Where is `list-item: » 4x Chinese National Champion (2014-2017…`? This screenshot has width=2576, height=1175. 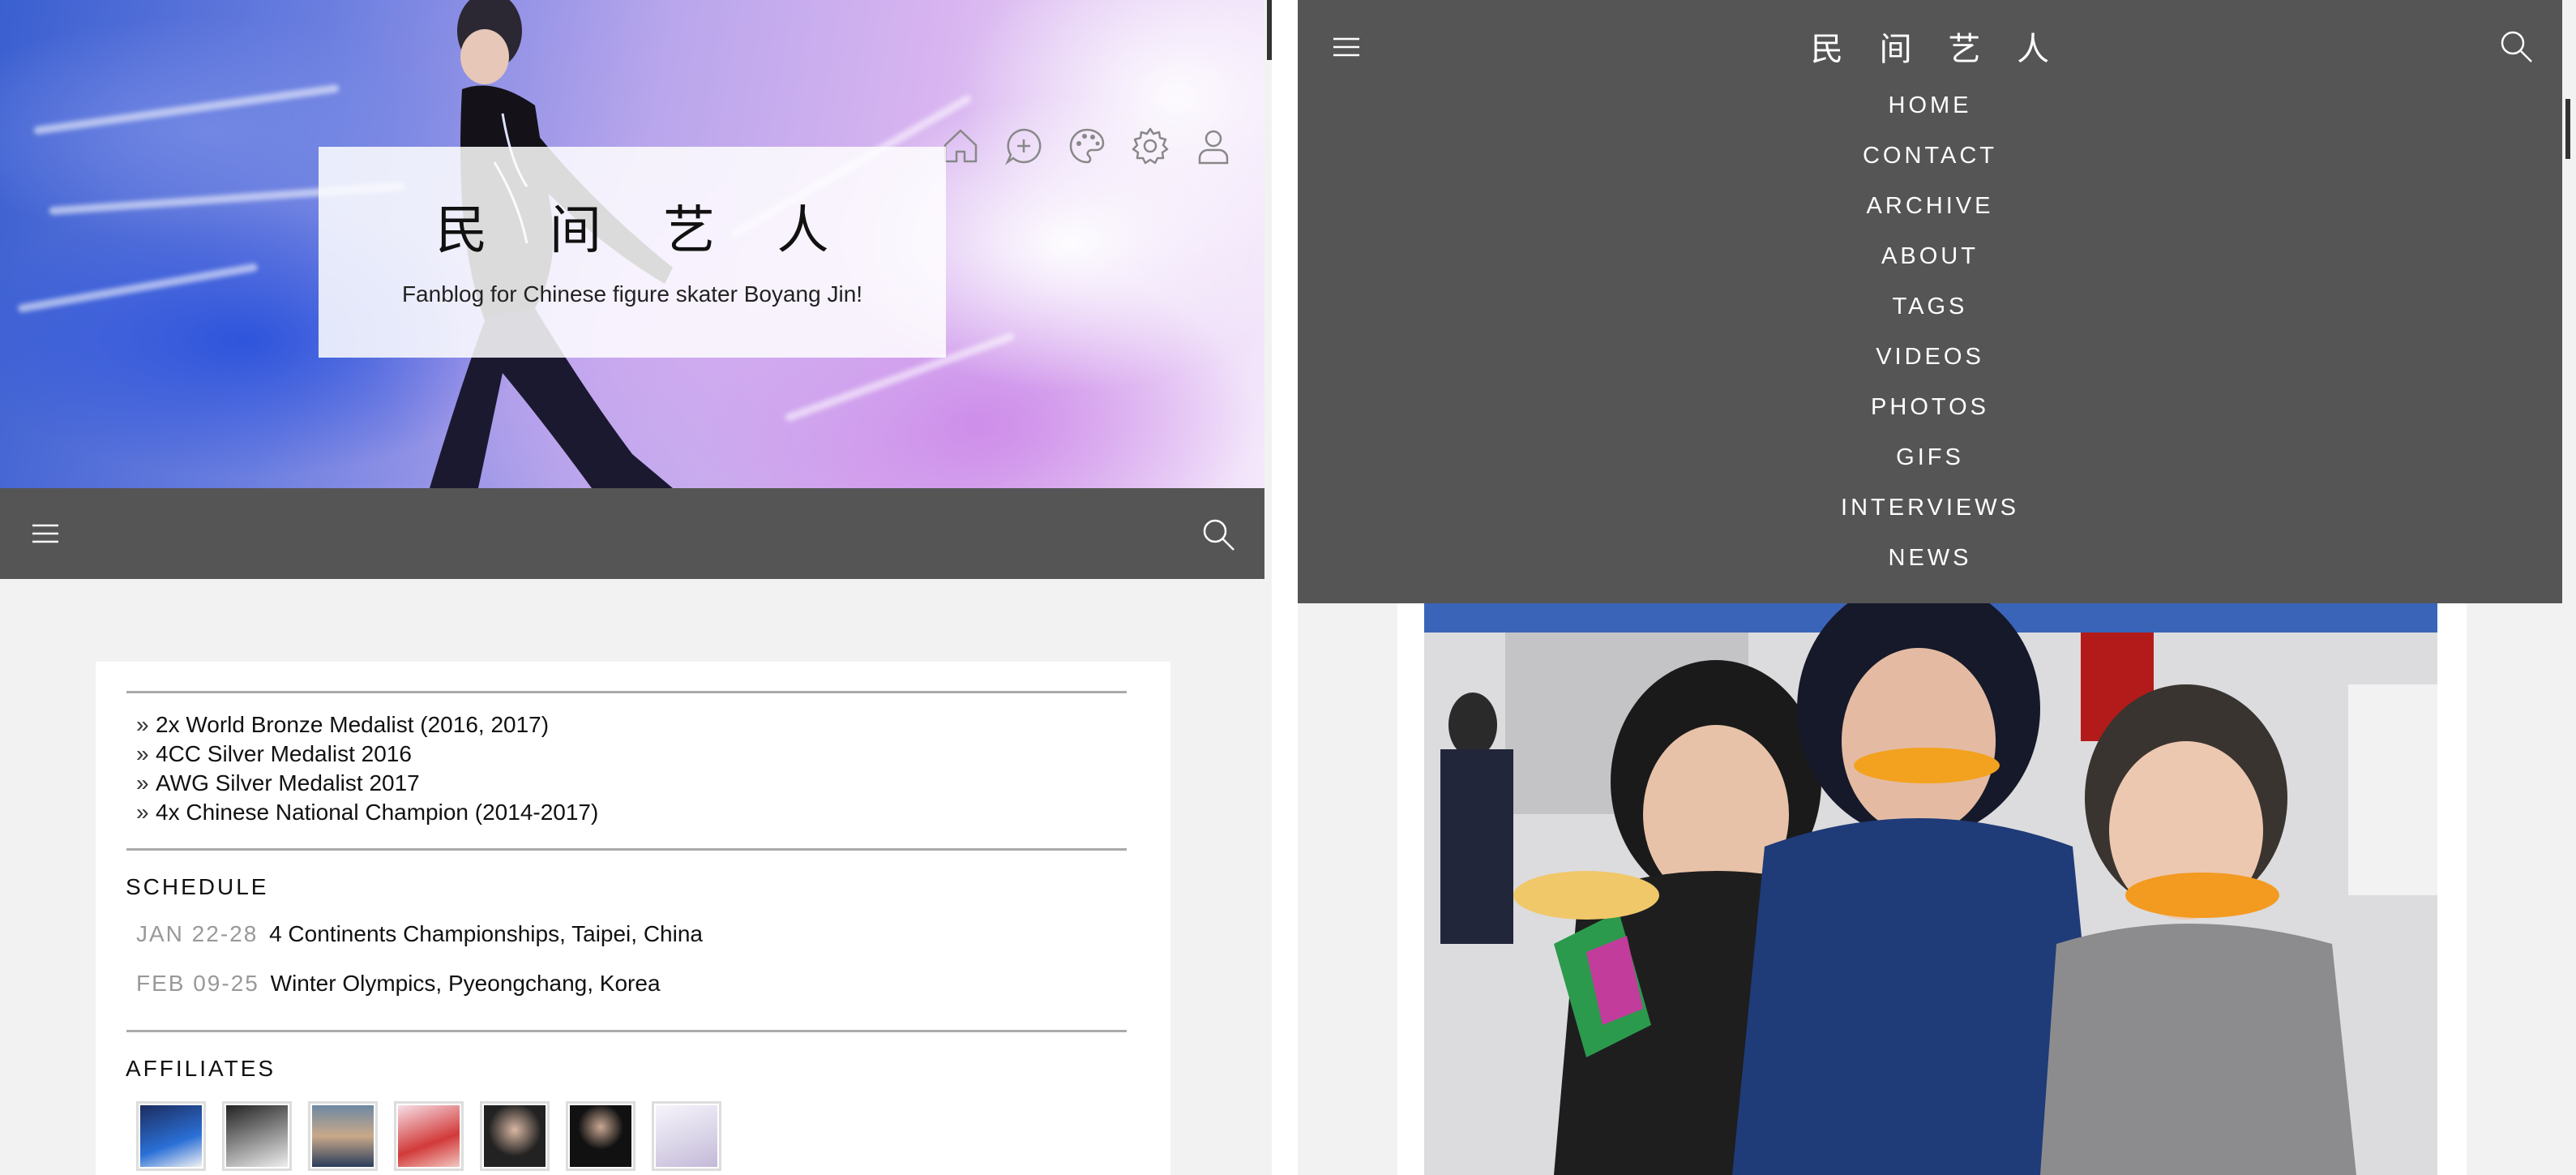 list-item: » 4x Chinese National Champion (2014-2017… is located at coordinates (367, 812).